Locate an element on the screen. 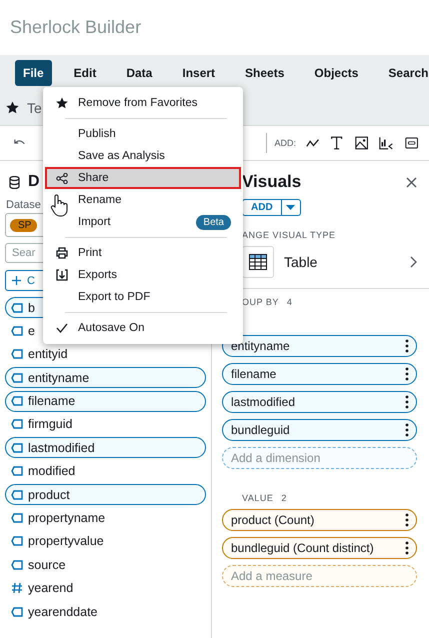  panel-title: Visuals is located at coordinates (272, 182).